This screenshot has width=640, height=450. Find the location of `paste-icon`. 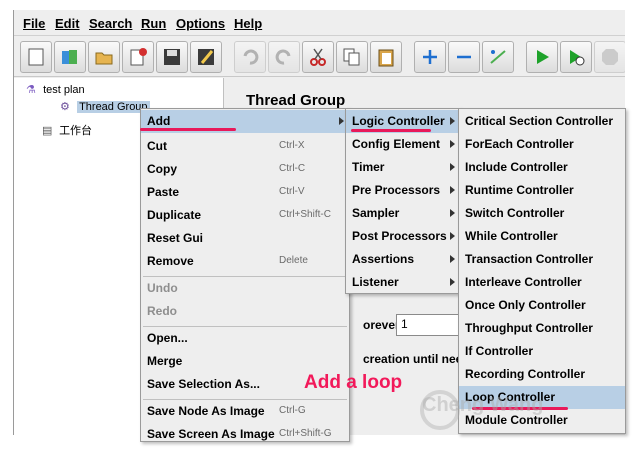

paste-icon is located at coordinates (386, 58).